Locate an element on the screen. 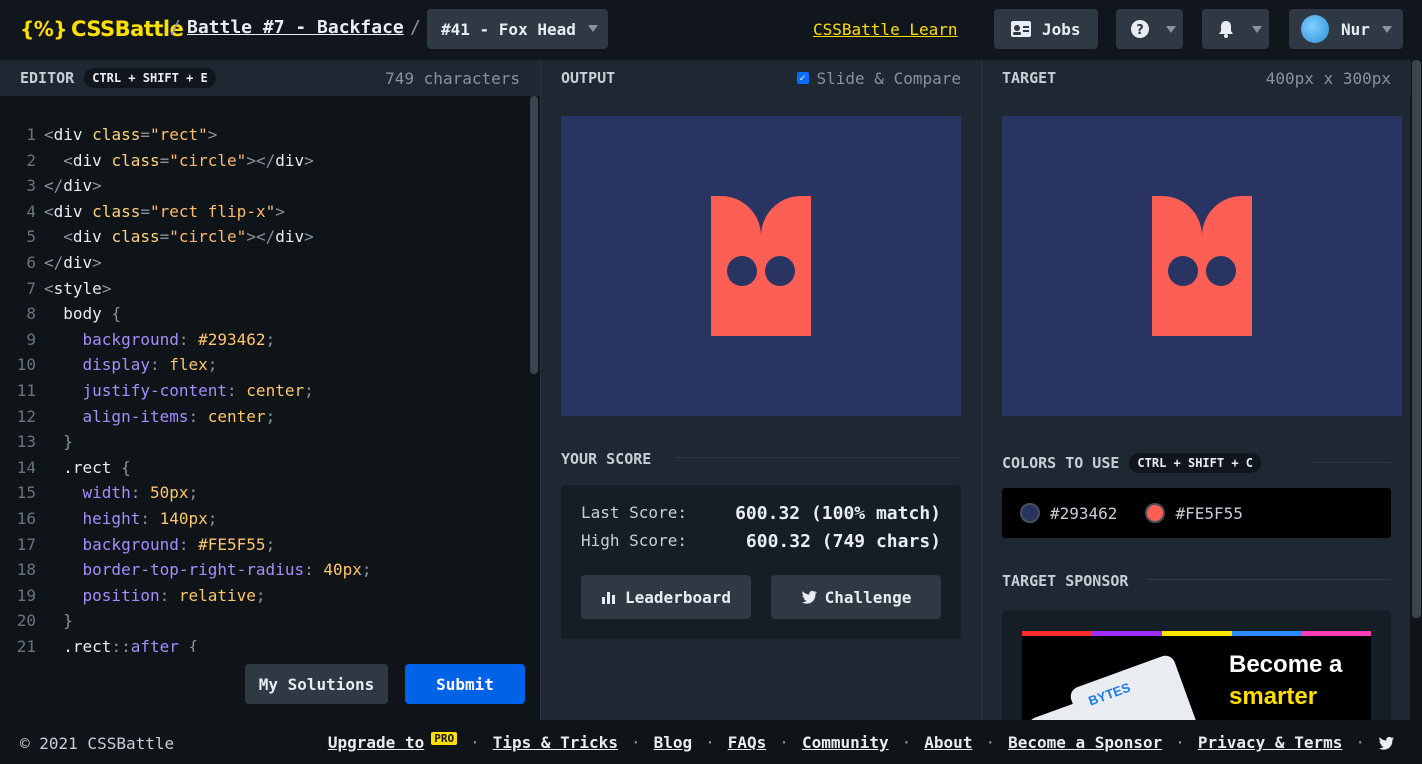 This screenshot has width=1422, height=764. code-token: style is located at coordinates (77, 288).